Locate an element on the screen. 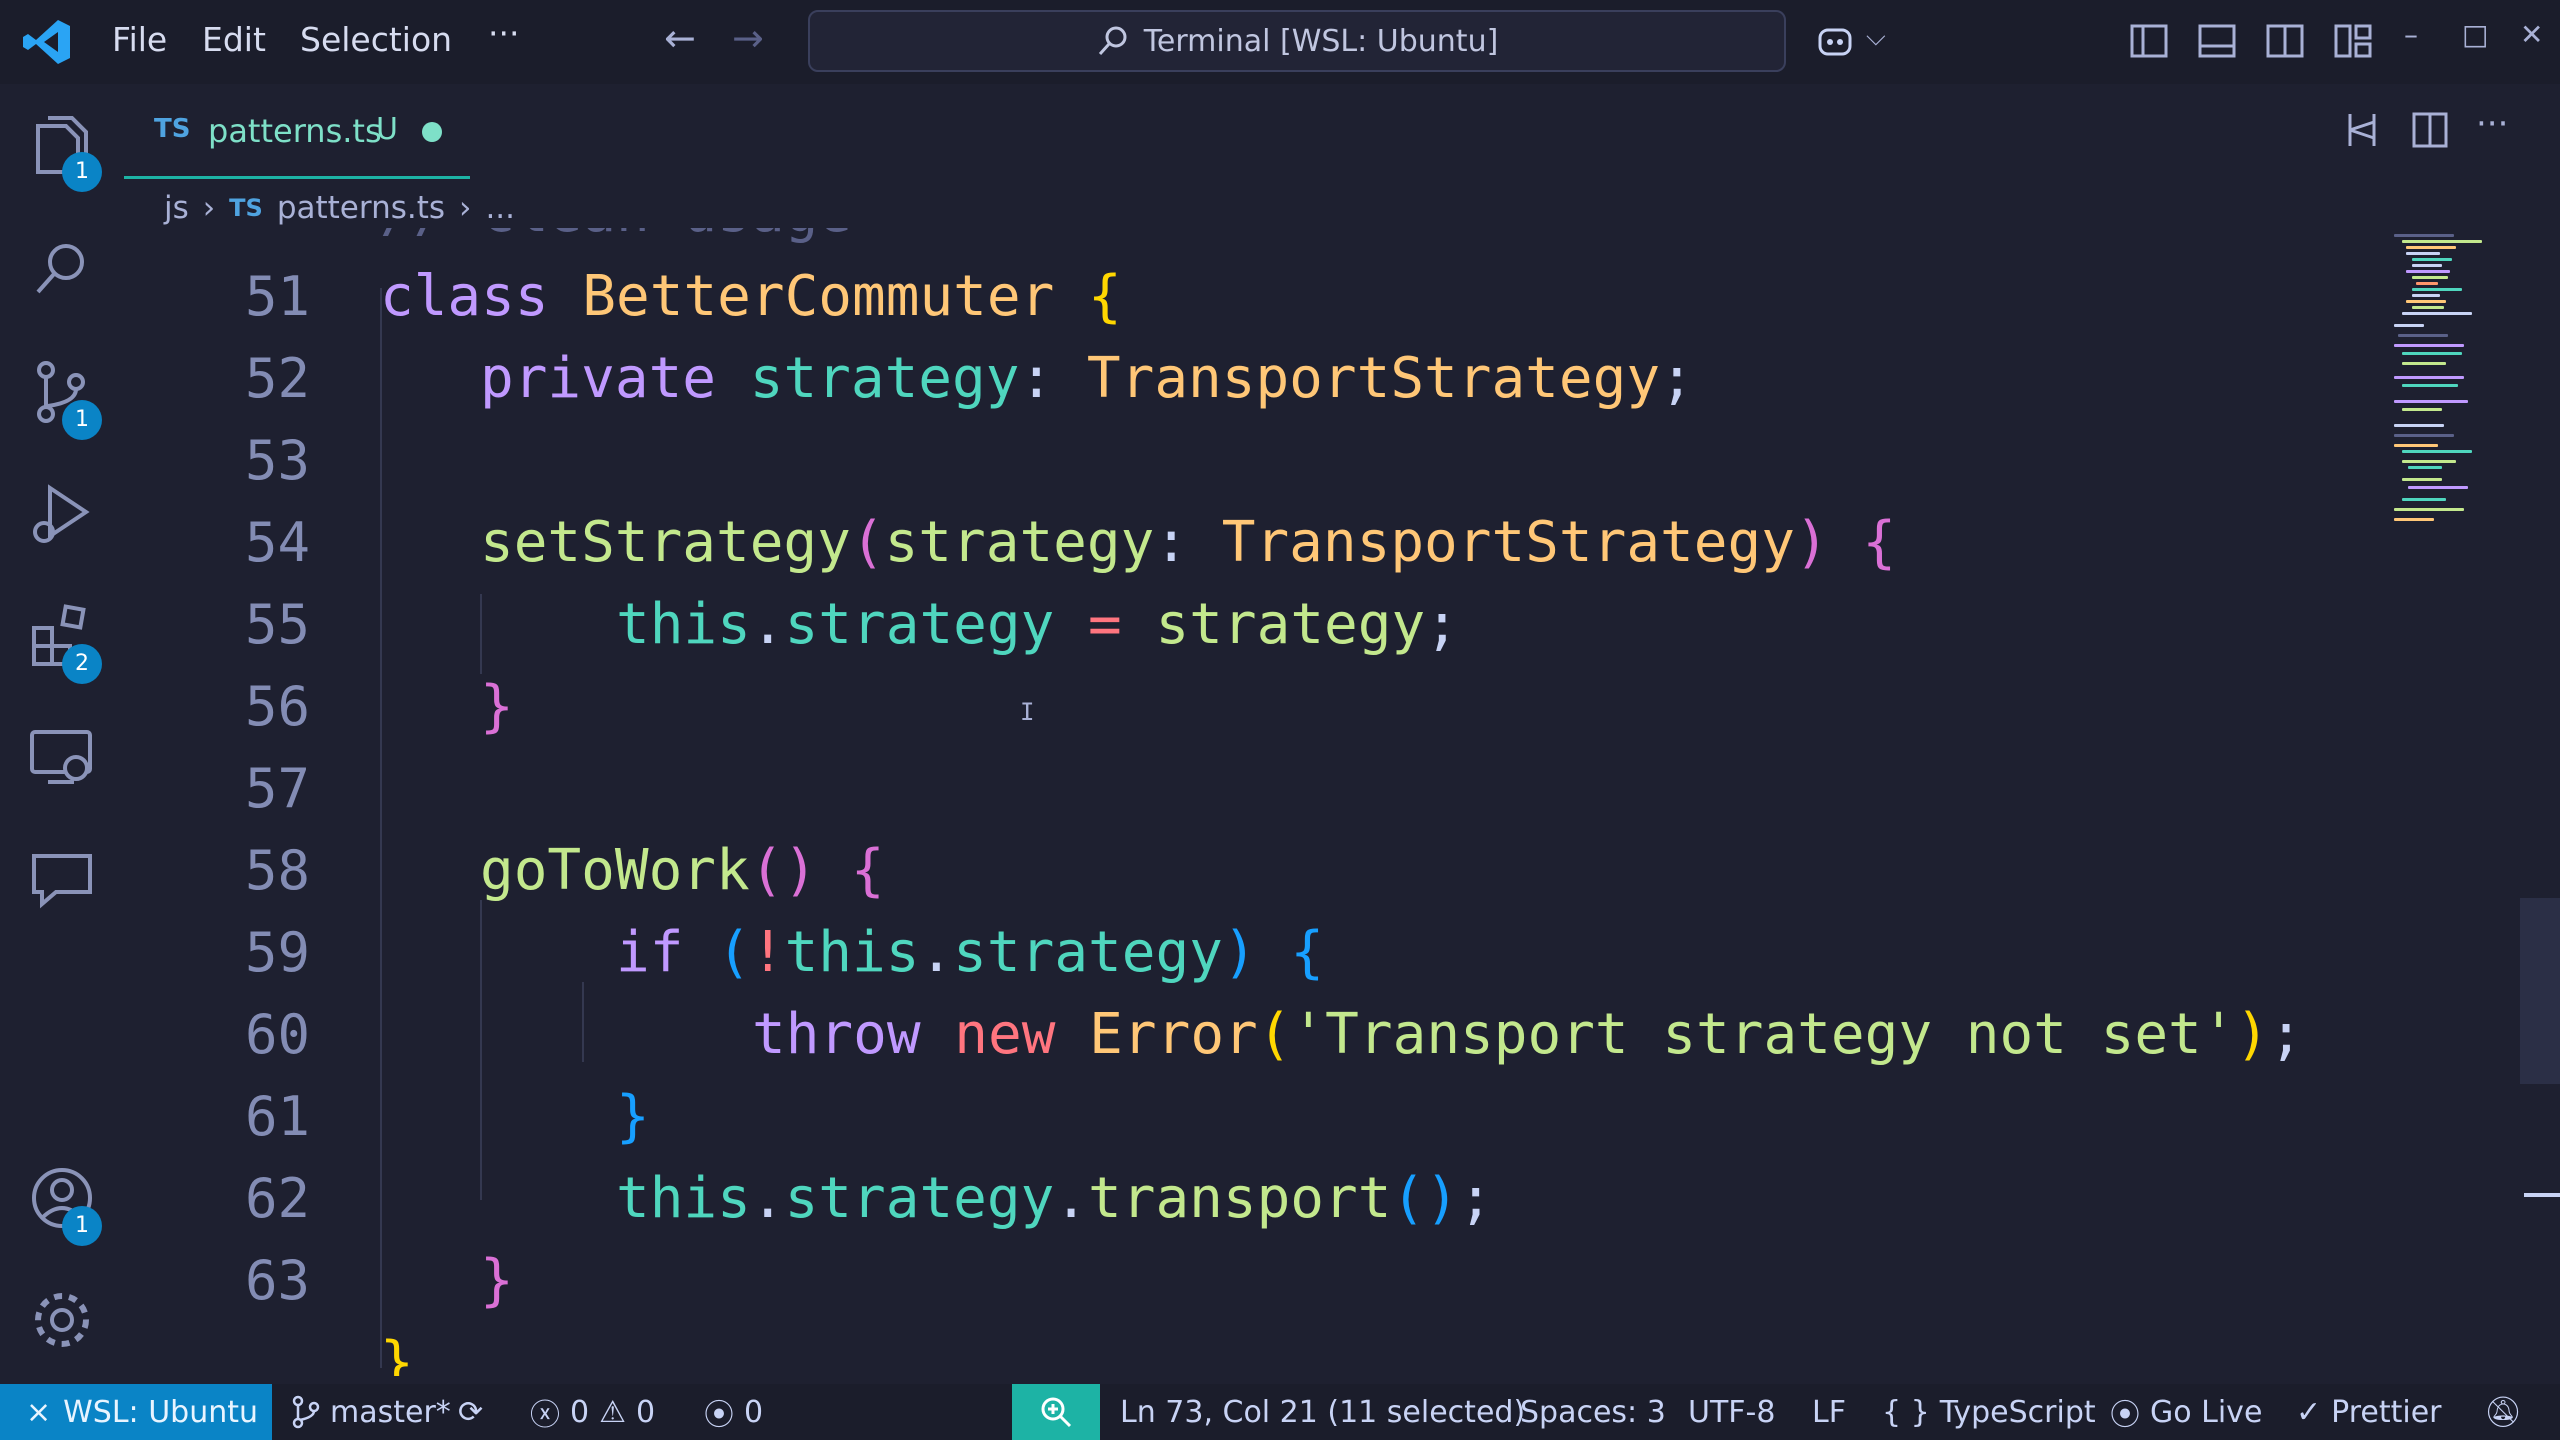 This screenshot has height=1440, width=2560. bell-slash-icon: 🔕︎ is located at coordinates (2503, 1412).